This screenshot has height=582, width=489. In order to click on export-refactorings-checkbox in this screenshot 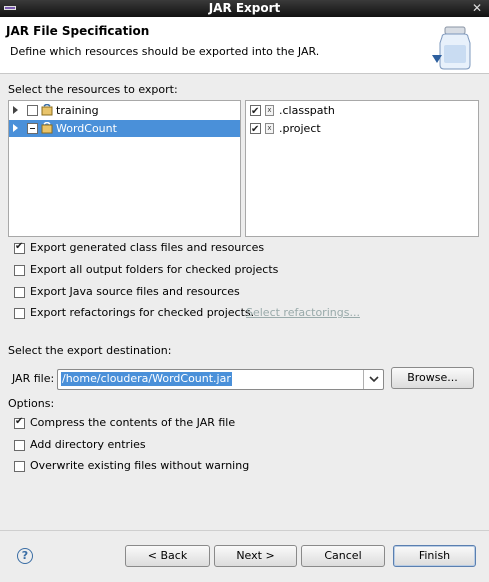, I will do `click(19, 313)`.